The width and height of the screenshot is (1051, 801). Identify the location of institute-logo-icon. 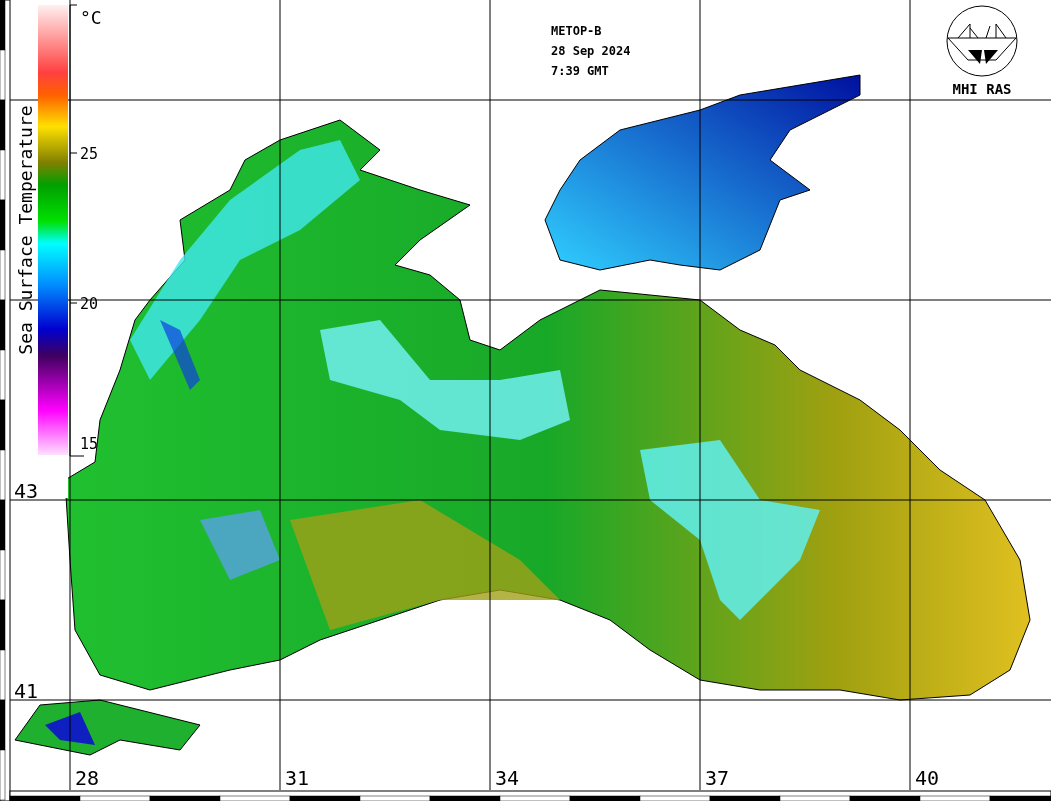
(982, 41).